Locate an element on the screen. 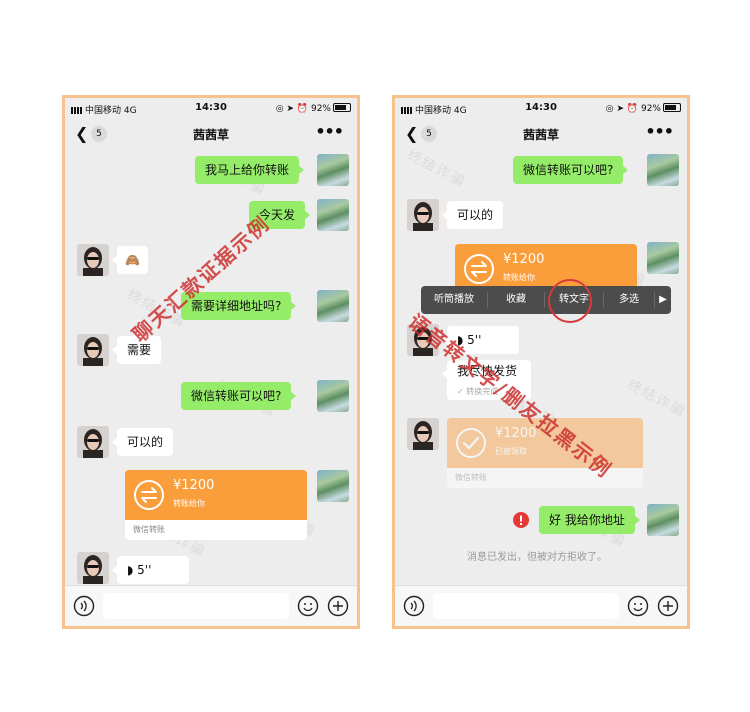 This screenshot has width=750, height=712. chat-message-outgoing: 好 我给你地址 is located at coordinates (589, 520).